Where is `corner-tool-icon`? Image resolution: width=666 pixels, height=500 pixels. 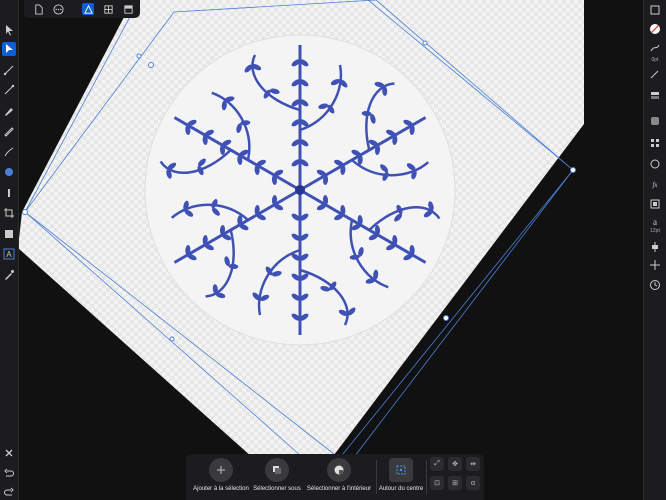 corner-tool-icon is located at coordinates (9, 70).